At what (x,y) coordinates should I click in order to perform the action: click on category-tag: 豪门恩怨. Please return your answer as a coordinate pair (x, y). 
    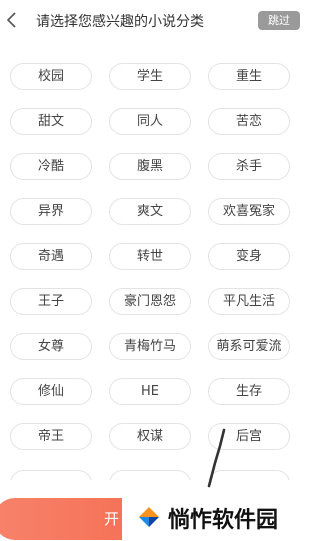
    Looking at the image, I should click on (150, 301).